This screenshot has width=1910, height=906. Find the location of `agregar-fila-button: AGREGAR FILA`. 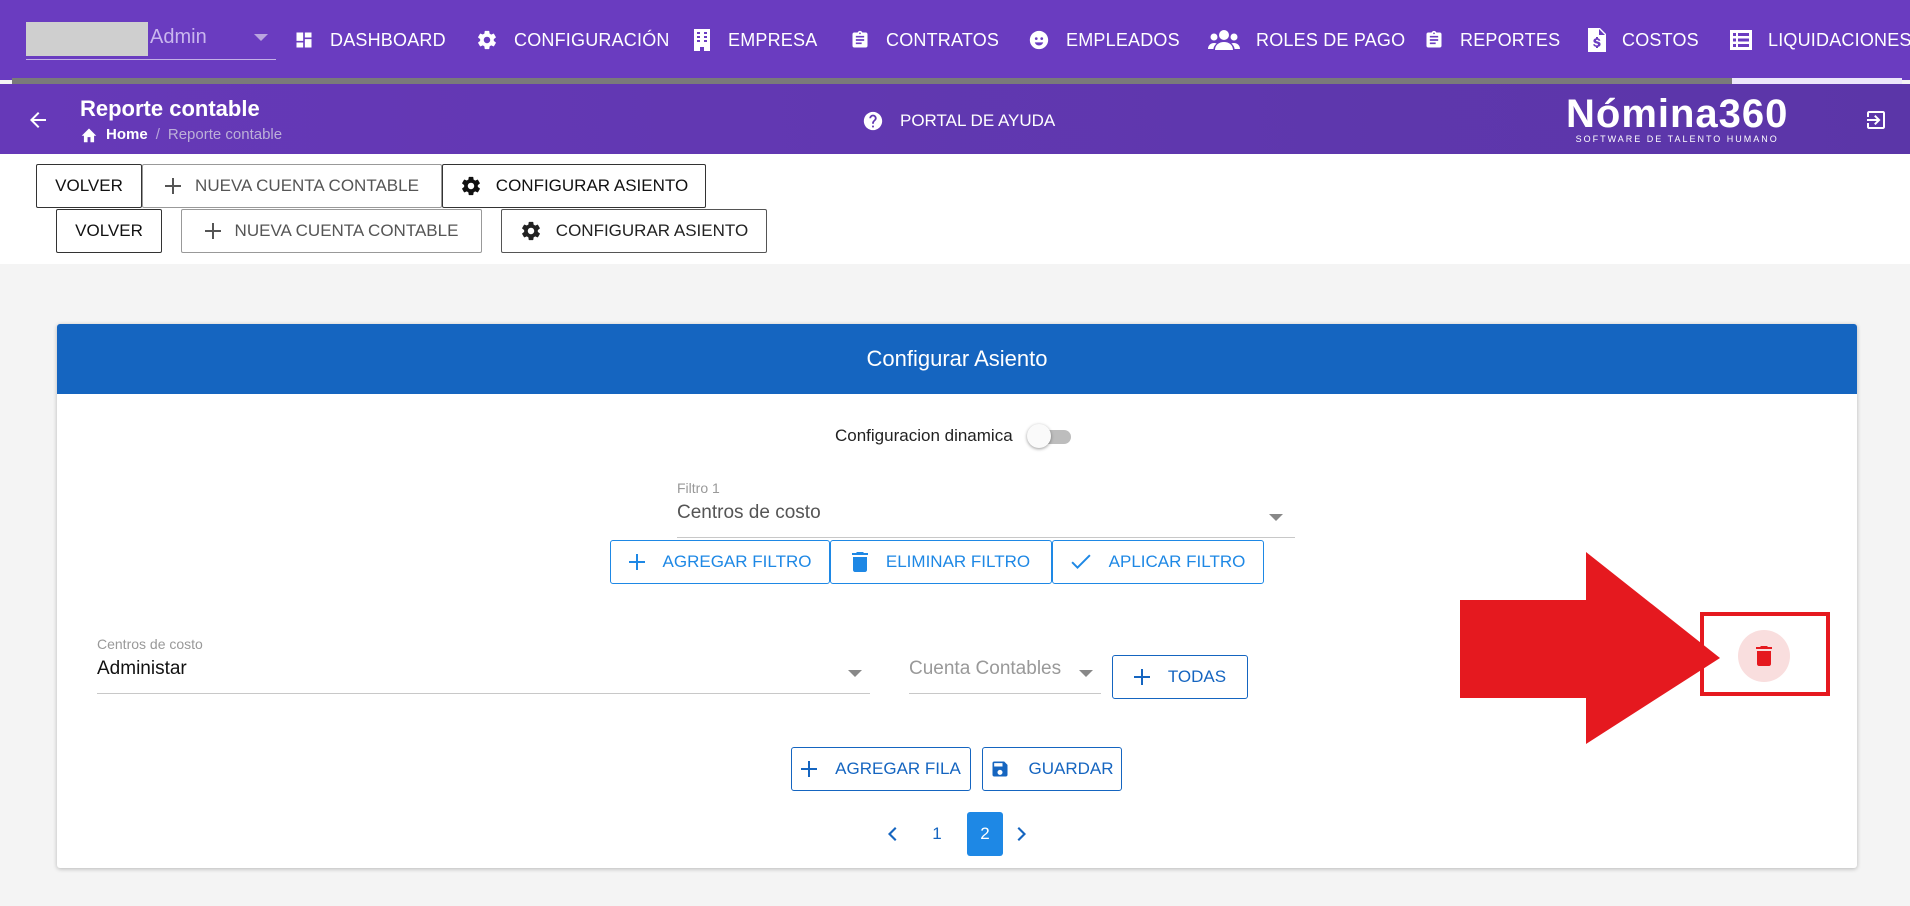

agregar-fila-button: AGREGAR FILA is located at coordinates (881, 769).